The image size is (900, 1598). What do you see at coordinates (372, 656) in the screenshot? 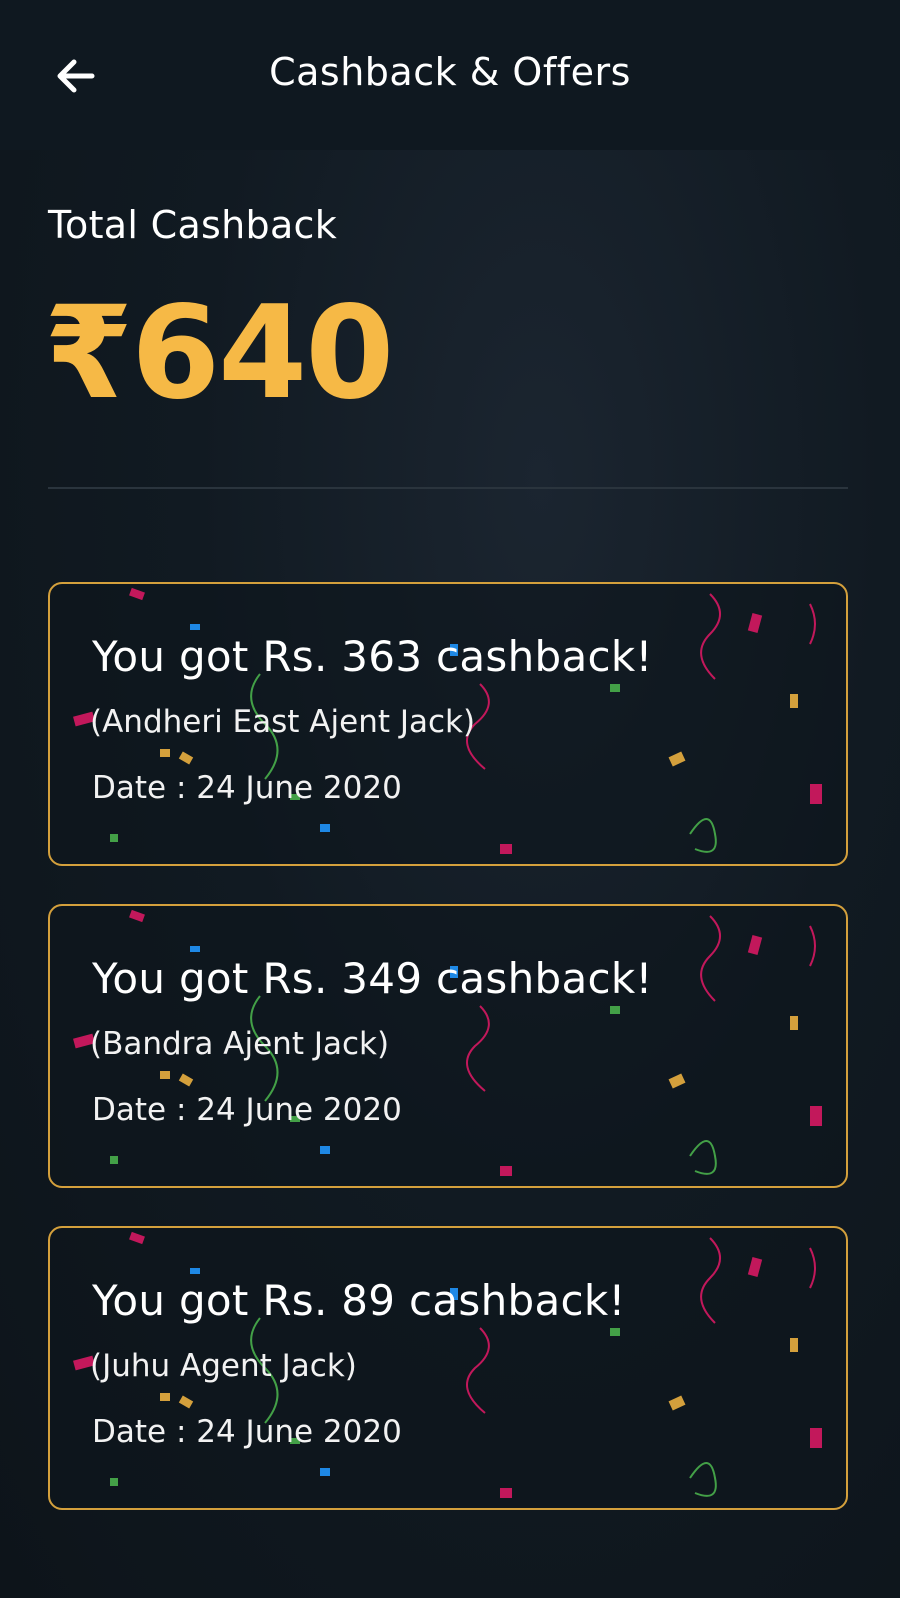
I see `cashback-title: You got Rs. 363 cashback!` at bounding box center [372, 656].